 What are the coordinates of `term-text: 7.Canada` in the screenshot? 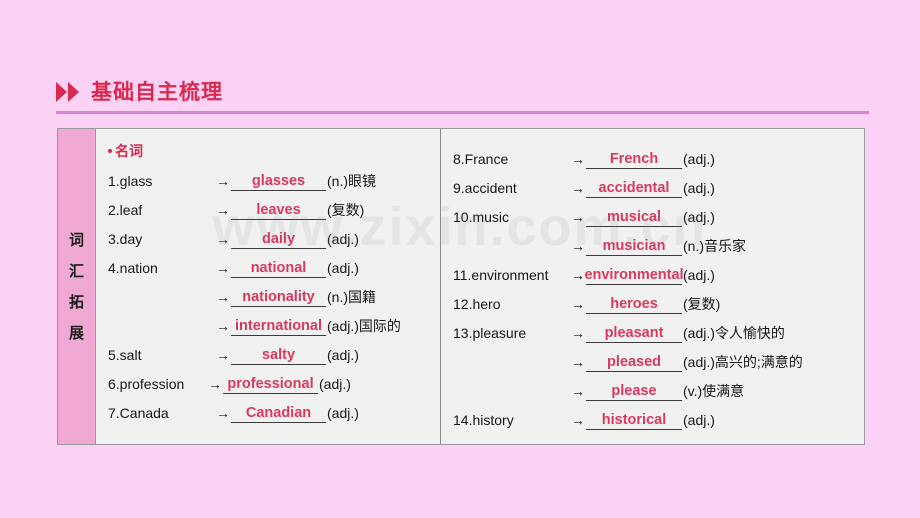 It's located at (138, 413).